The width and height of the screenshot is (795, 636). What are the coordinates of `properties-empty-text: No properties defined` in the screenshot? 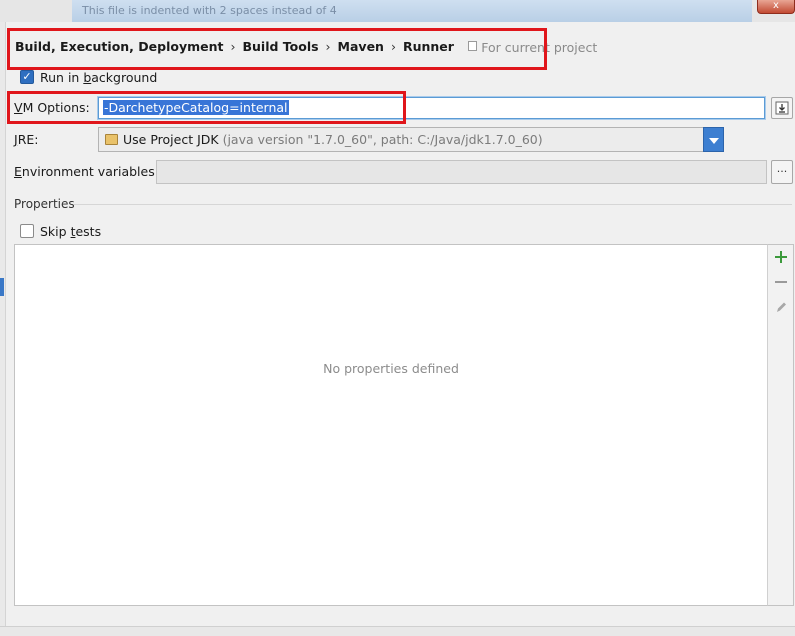 It's located at (391, 368).